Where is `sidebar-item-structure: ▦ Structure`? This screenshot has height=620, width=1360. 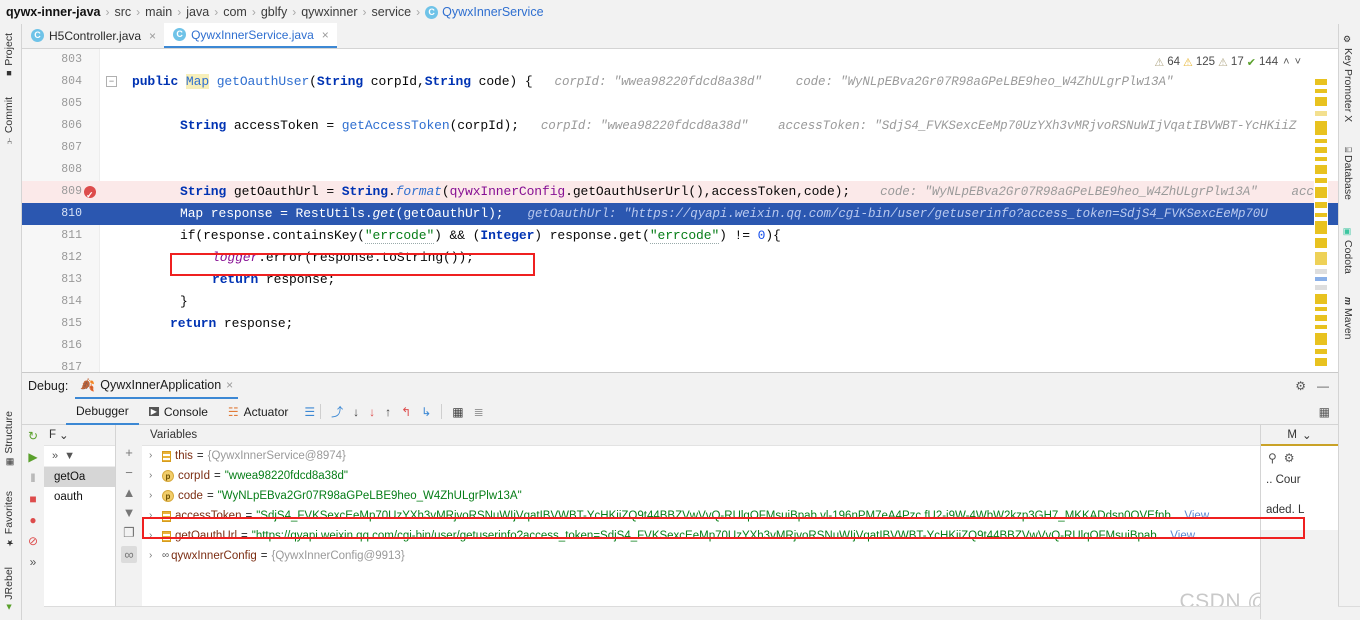
sidebar-item-structure: ▦ Structure is located at coordinates (9, 439).